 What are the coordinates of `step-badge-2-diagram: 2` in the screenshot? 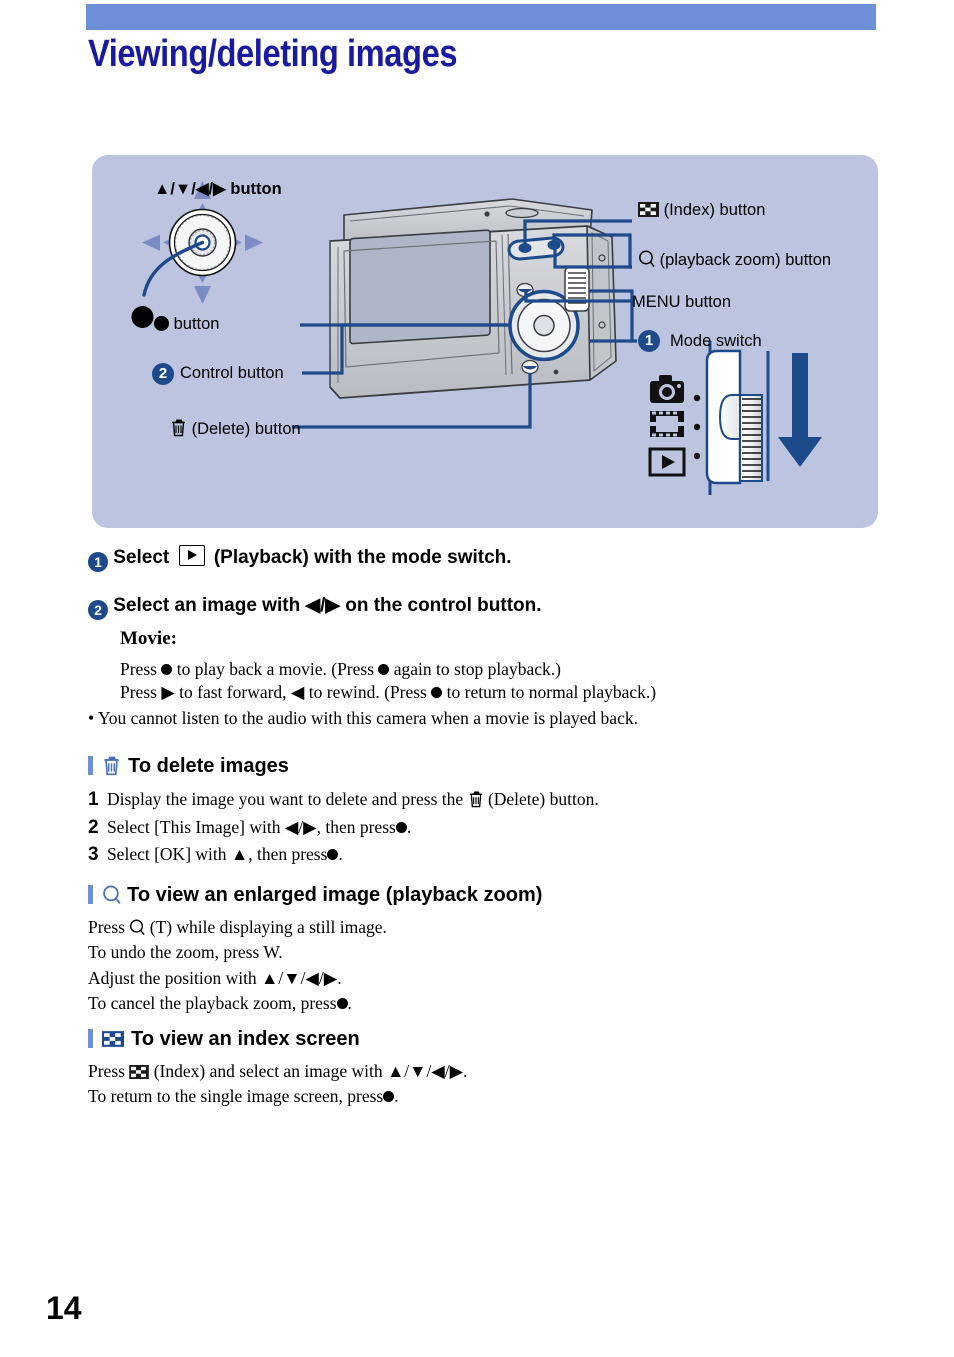 It's located at (163, 374).